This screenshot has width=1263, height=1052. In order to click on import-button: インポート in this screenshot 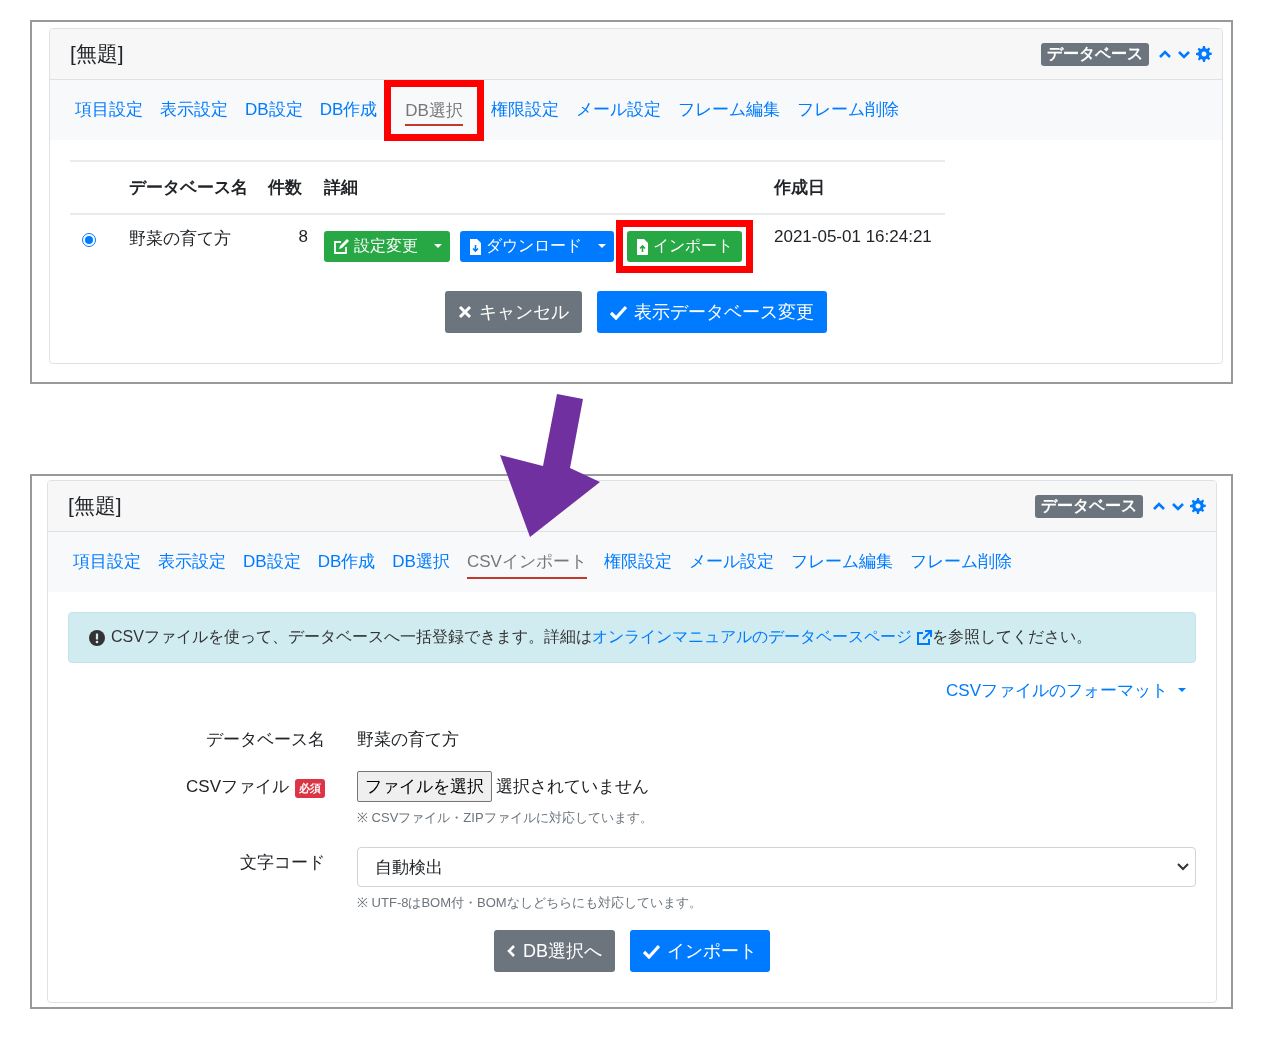, I will do `click(684, 246)`.